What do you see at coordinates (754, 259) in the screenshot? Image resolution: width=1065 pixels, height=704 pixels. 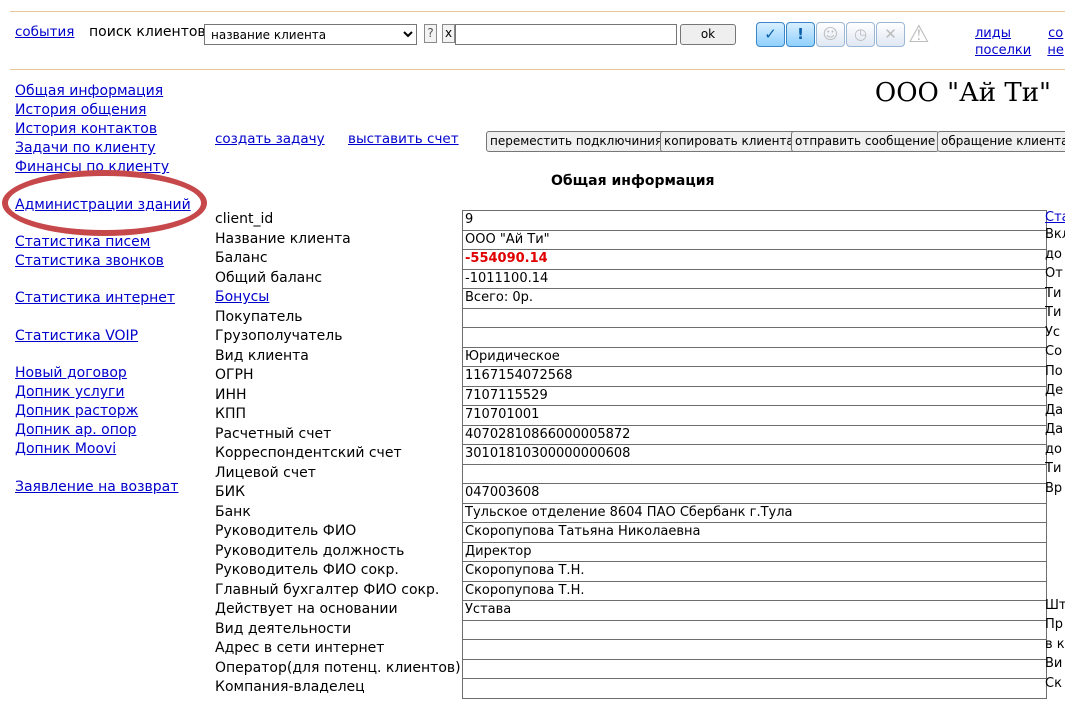 I see `field-value: -554090.14` at bounding box center [754, 259].